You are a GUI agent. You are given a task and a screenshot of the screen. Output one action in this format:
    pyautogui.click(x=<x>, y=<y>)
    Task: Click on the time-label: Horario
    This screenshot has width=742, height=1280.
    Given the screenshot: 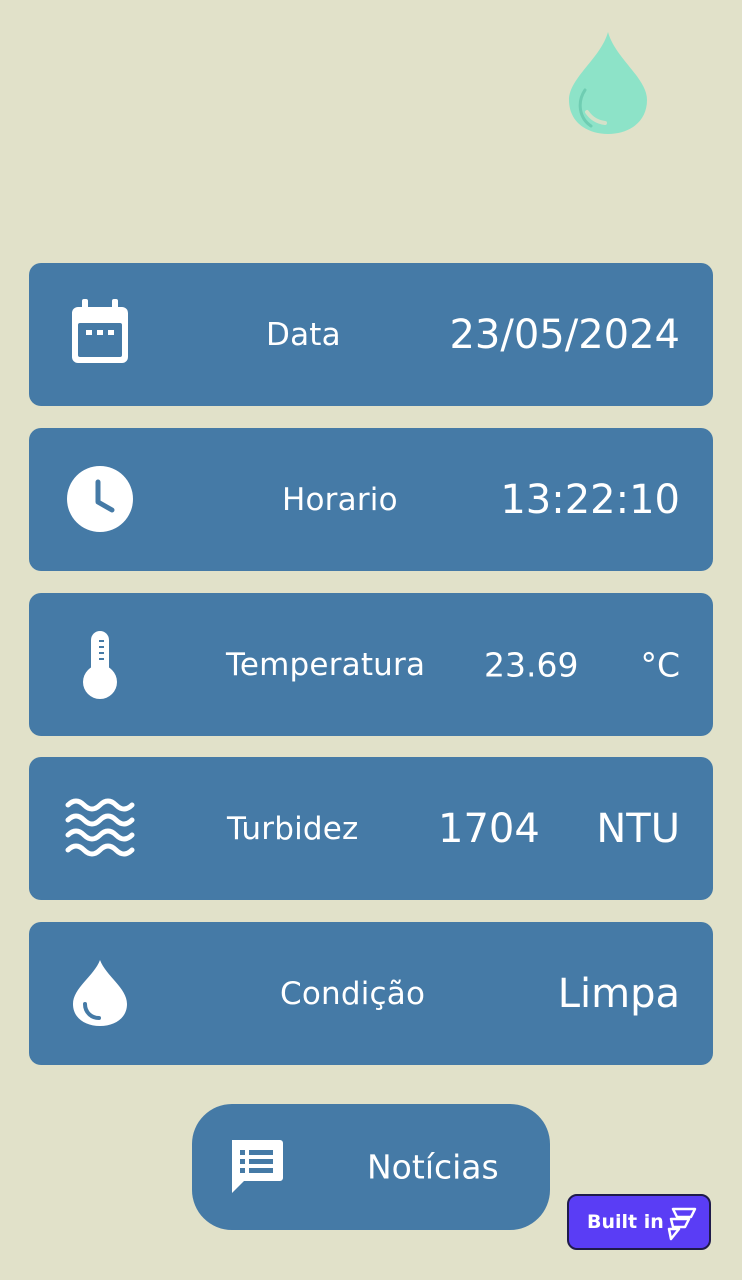 What is the action you would take?
    pyautogui.click(x=340, y=499)
    